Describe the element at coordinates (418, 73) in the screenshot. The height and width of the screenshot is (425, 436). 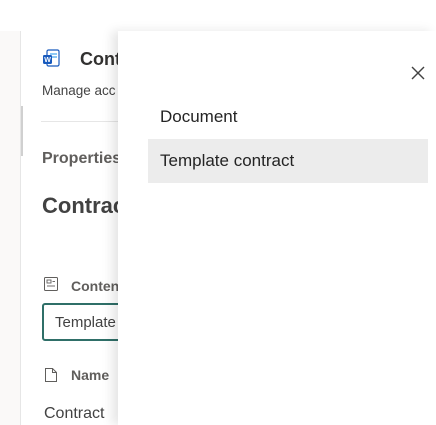
I see `close-icon` at that location.